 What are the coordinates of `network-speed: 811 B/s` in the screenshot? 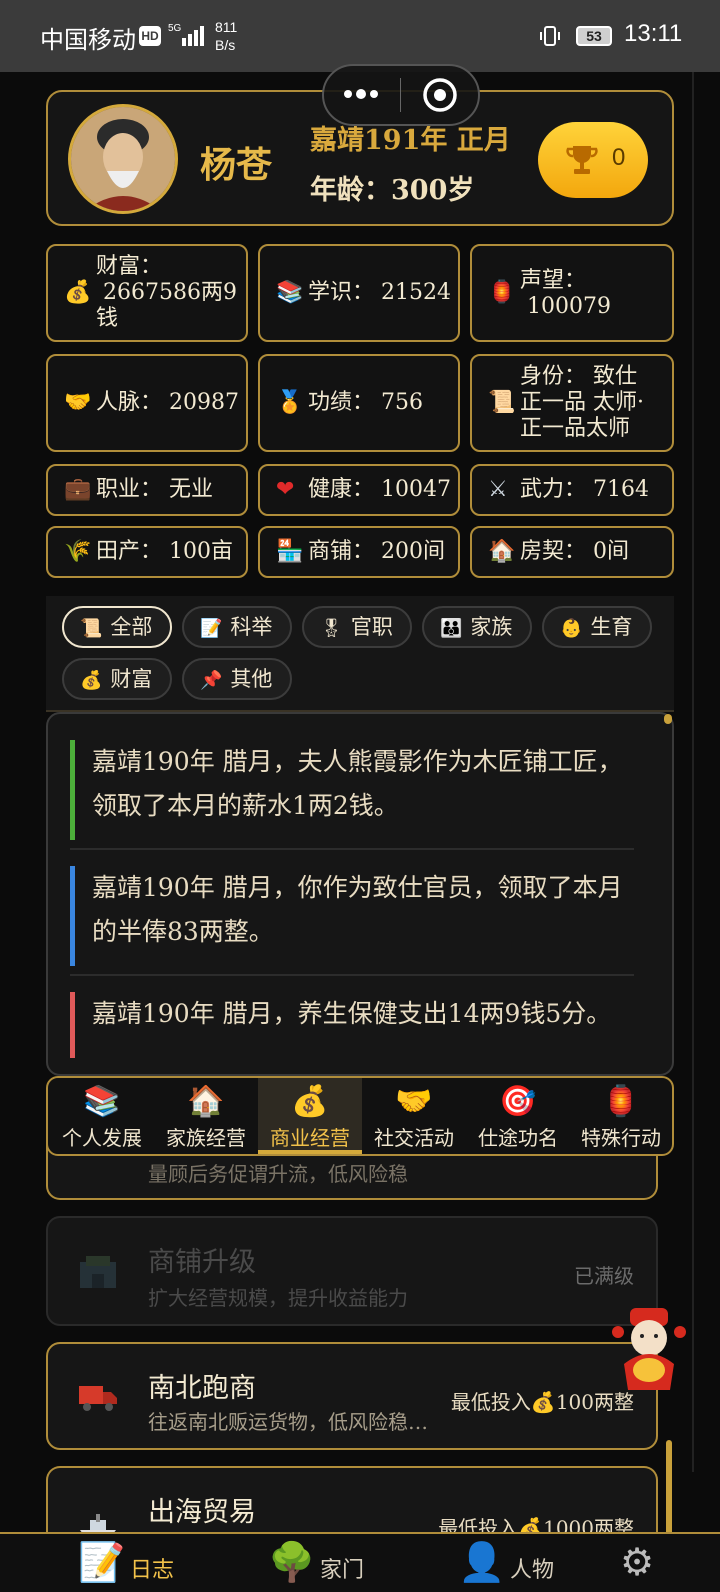 It's located at (226, 36).